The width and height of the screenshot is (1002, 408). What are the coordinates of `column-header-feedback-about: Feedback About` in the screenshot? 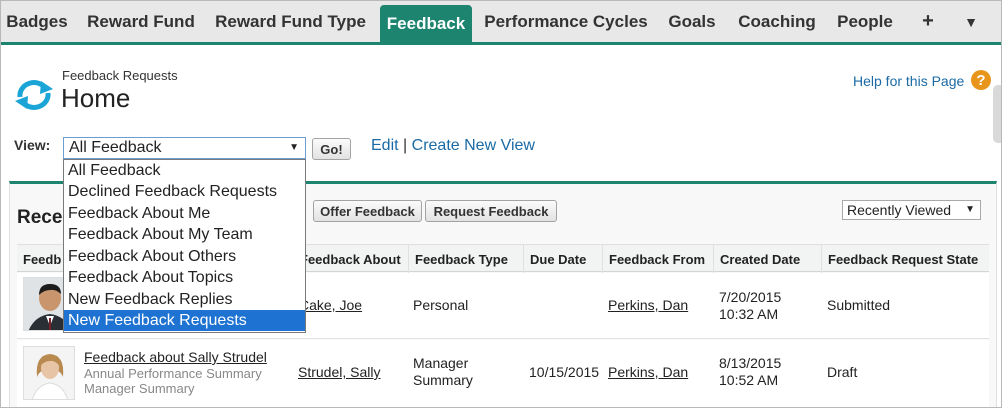 It's located at (350, 259).